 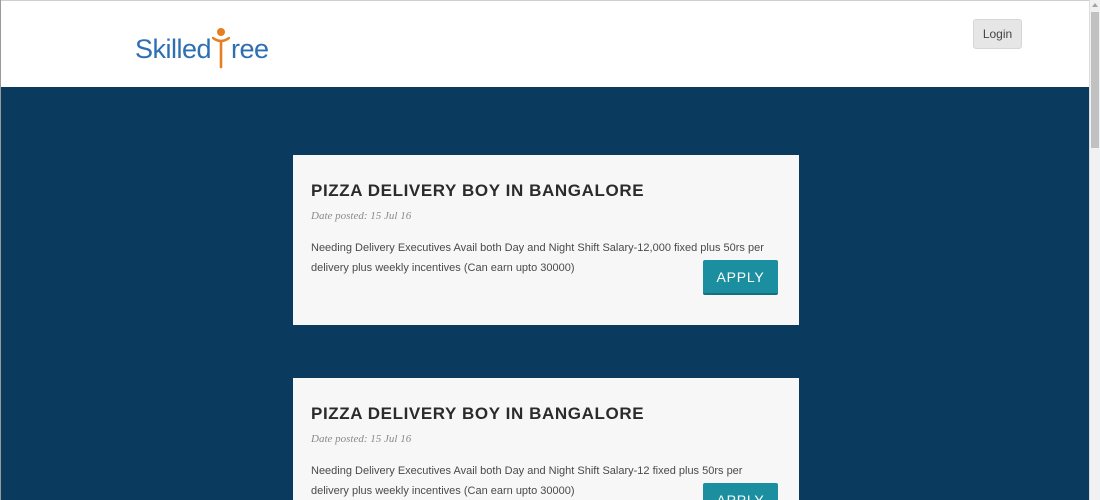 What do you see at coordinates (250, 49) in the screenshot?
I see `logo-text-right: ree` at bounding box center [250, 49].